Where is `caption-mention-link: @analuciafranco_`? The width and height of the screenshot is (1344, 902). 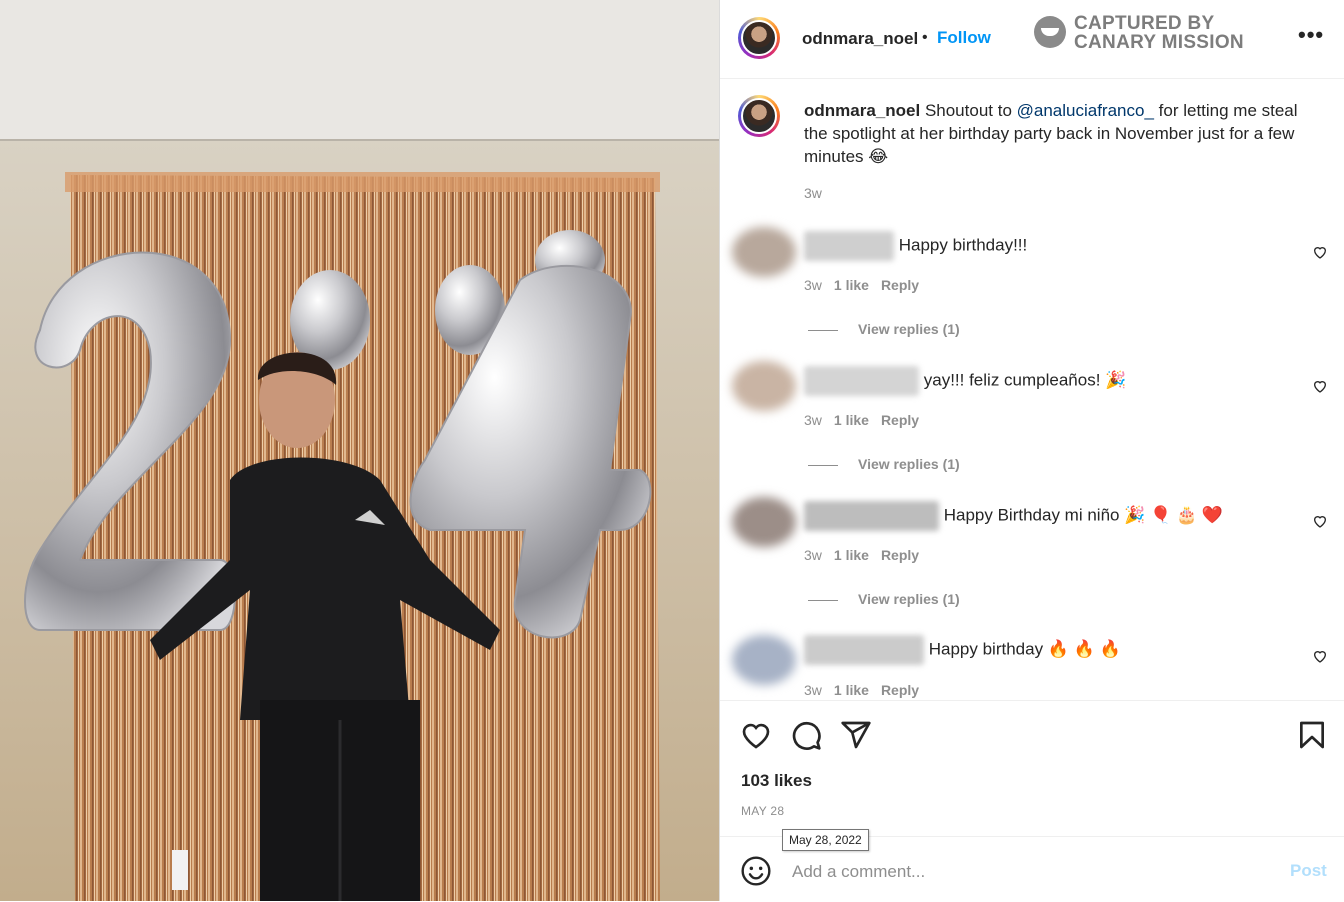
caption-mention-link: @analuciafranco_ is located at coordinates (1085, 110).